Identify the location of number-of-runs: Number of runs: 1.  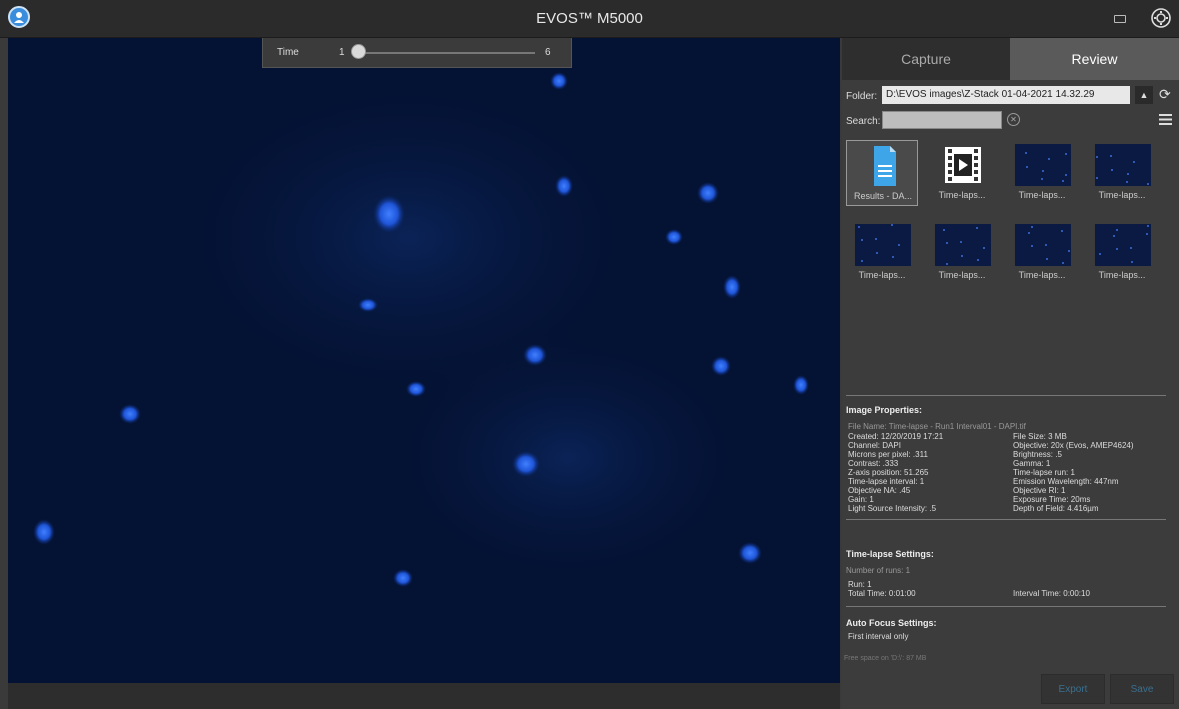
(878, 570).